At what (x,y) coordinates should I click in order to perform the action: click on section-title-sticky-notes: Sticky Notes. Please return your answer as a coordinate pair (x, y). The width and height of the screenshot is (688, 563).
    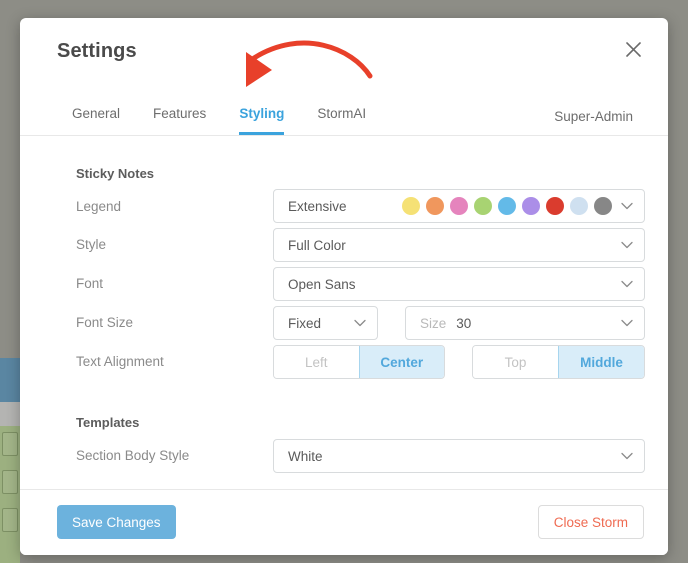
    Looking at the image, I should click on (115, 173).